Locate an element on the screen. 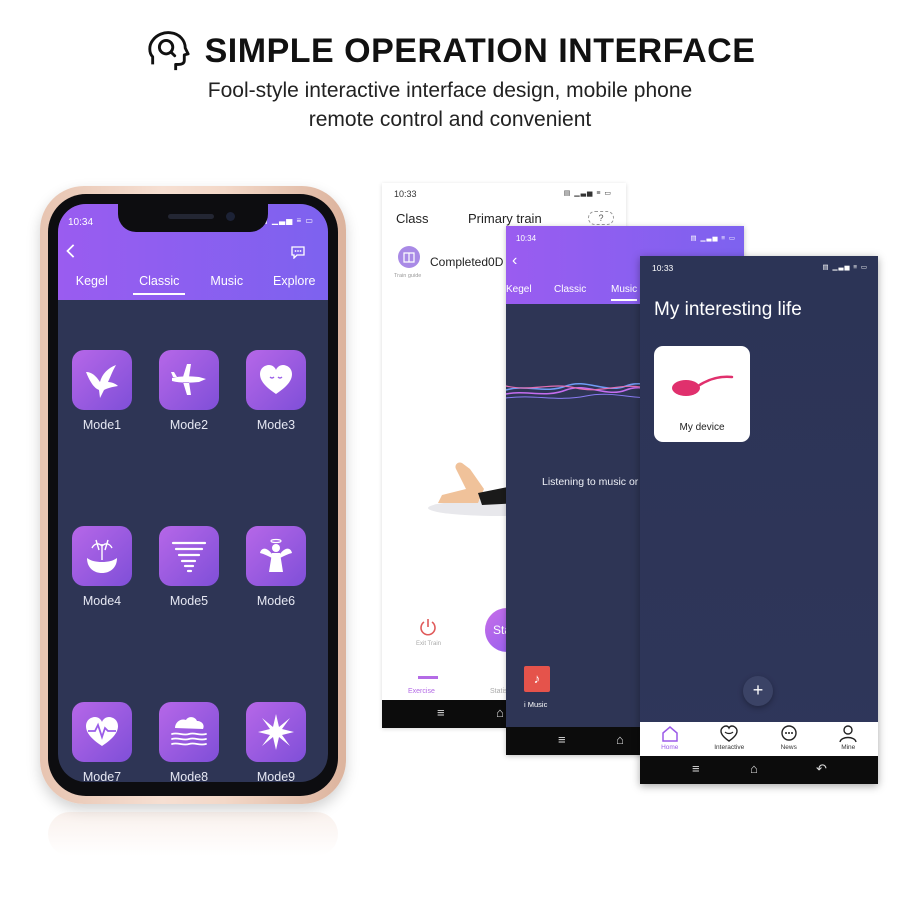 Image resolution: width=900 pixels, height=900 pixels. head-search-icon is located at coordinates (168, 51).